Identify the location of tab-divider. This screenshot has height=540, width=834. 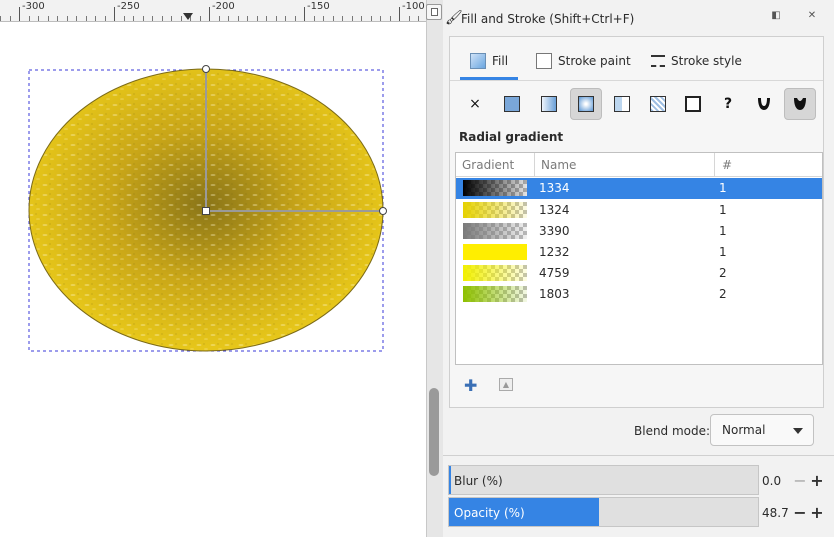
(636, 80).